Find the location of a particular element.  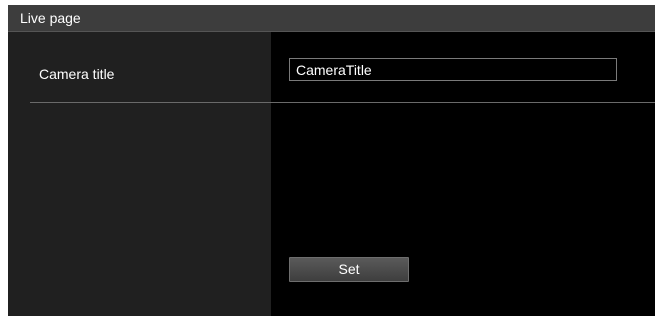

camera-title-input is located at coordinates (453, 69).